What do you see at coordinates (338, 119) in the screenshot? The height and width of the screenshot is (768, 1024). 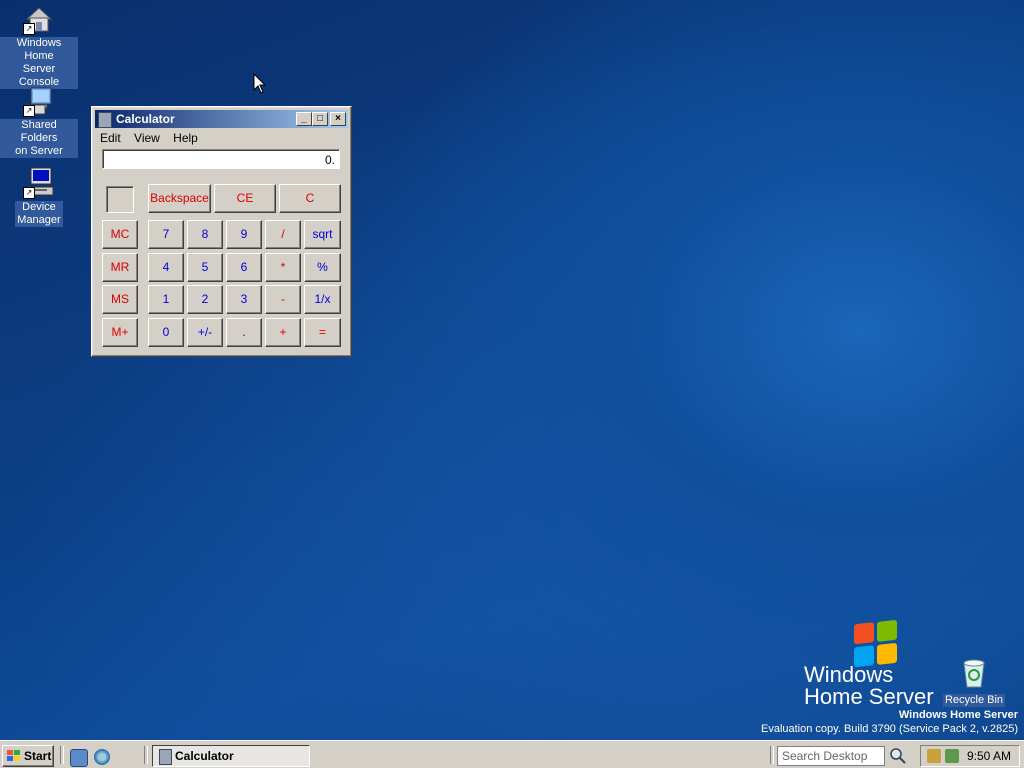 I see `close-button: ×` at bounding box center [338, 119].